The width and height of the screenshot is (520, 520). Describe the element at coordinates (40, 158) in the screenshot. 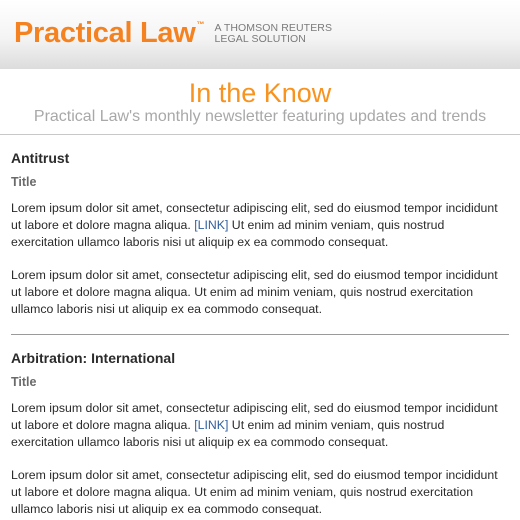

I see `section-heading: Antitrust` at that location.